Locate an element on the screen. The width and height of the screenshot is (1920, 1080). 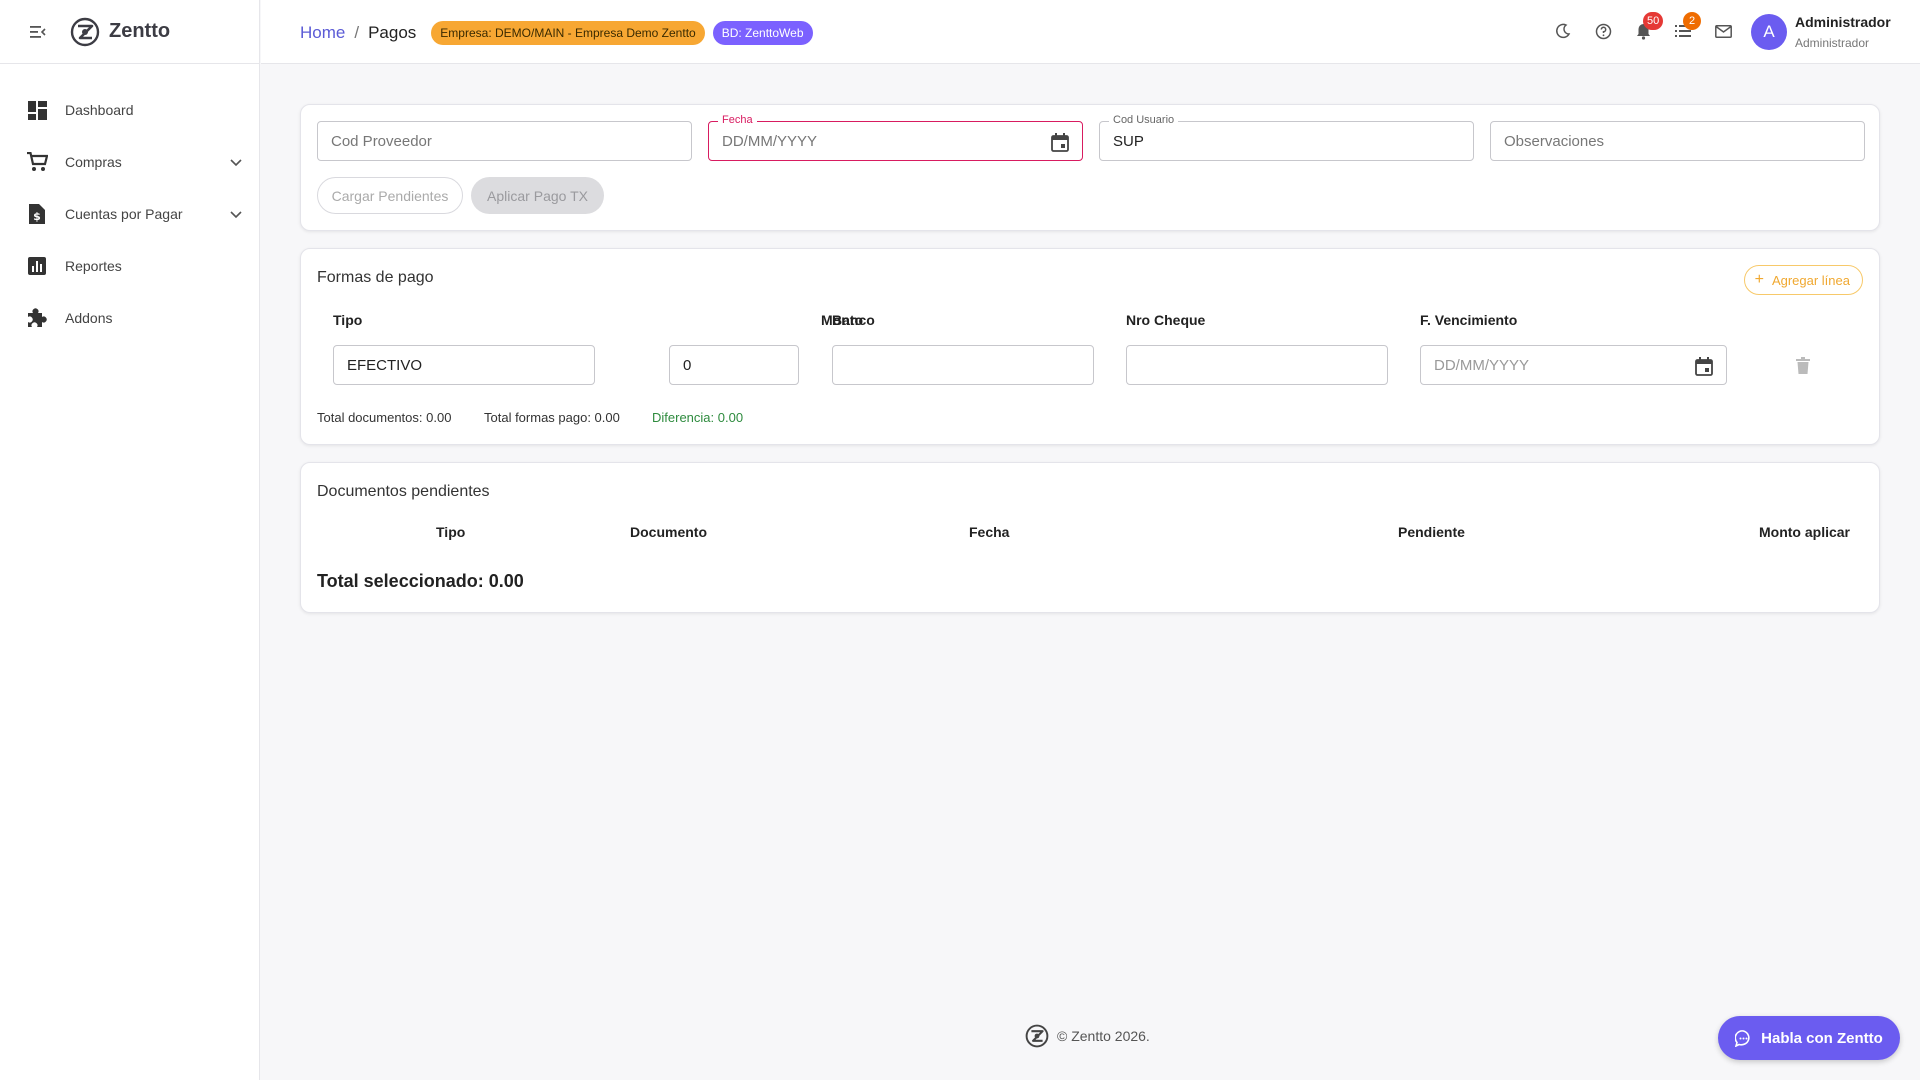
fecha-label: Fecha is located at coordinates (737, 120).